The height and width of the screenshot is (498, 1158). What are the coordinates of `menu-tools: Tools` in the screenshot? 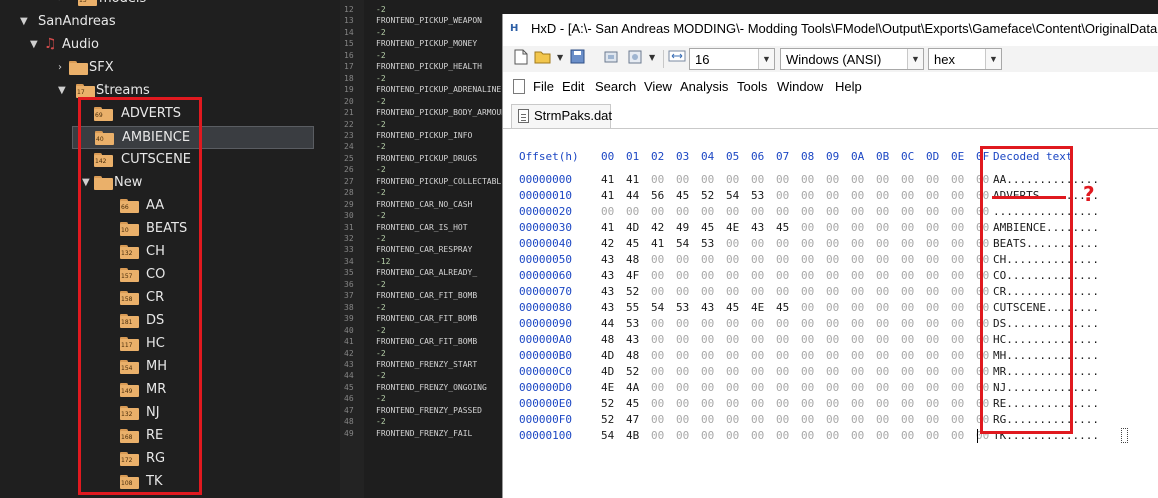 It's located at (752, 86).